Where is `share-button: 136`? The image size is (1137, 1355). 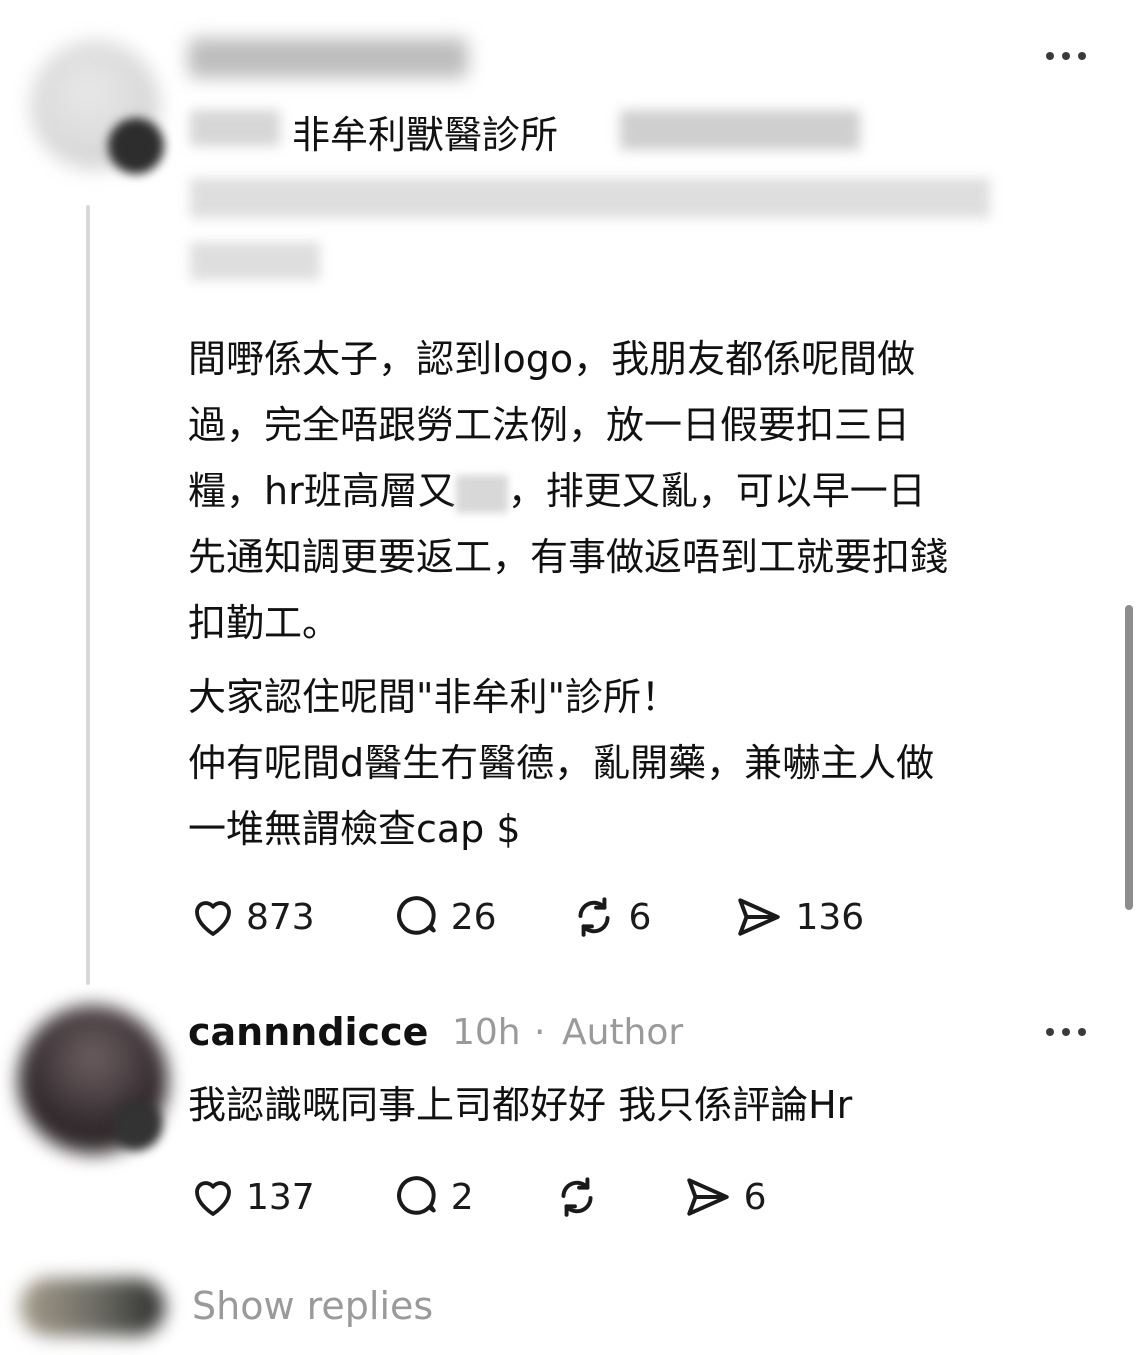 share-button: 136 is located at coordinates (797, 917).